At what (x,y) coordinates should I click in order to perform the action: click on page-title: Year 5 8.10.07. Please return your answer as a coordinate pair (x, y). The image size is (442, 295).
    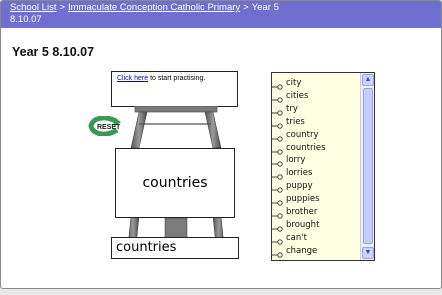
    Looking at the image, I should click on (53, 52).